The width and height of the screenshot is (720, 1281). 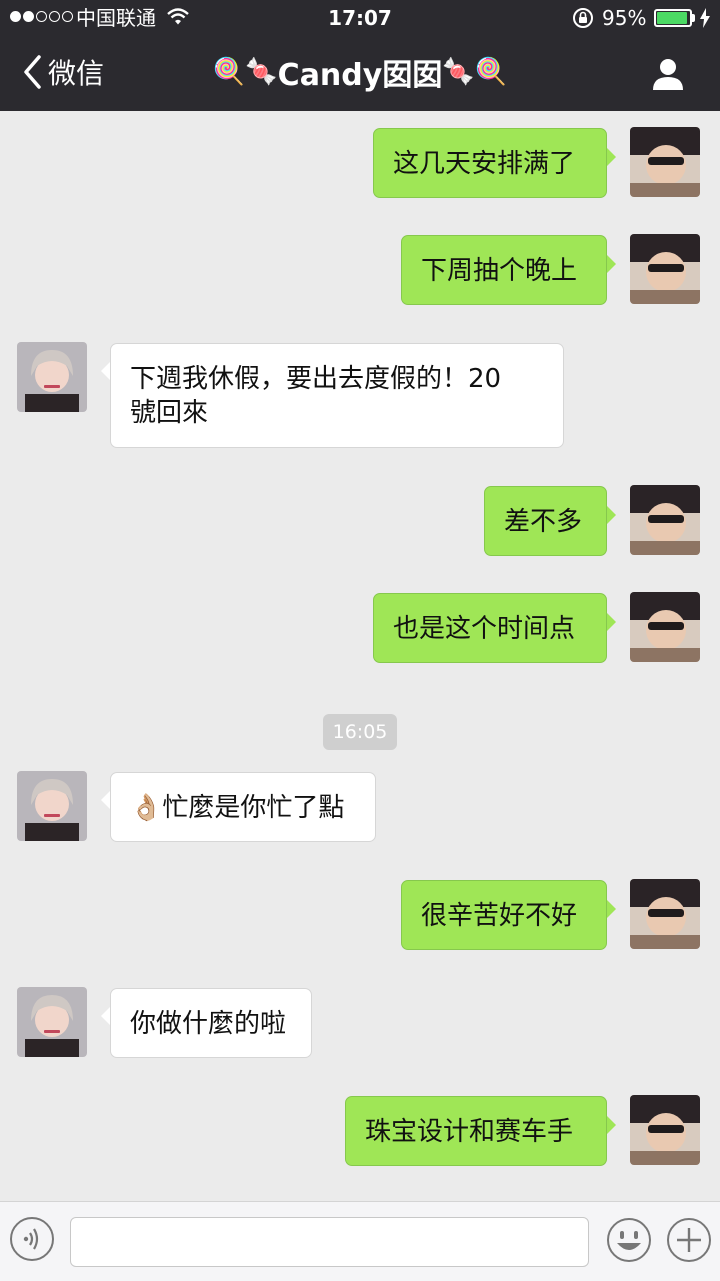 I want to click on battery-percent: 95%, so click(x=624, y=18).